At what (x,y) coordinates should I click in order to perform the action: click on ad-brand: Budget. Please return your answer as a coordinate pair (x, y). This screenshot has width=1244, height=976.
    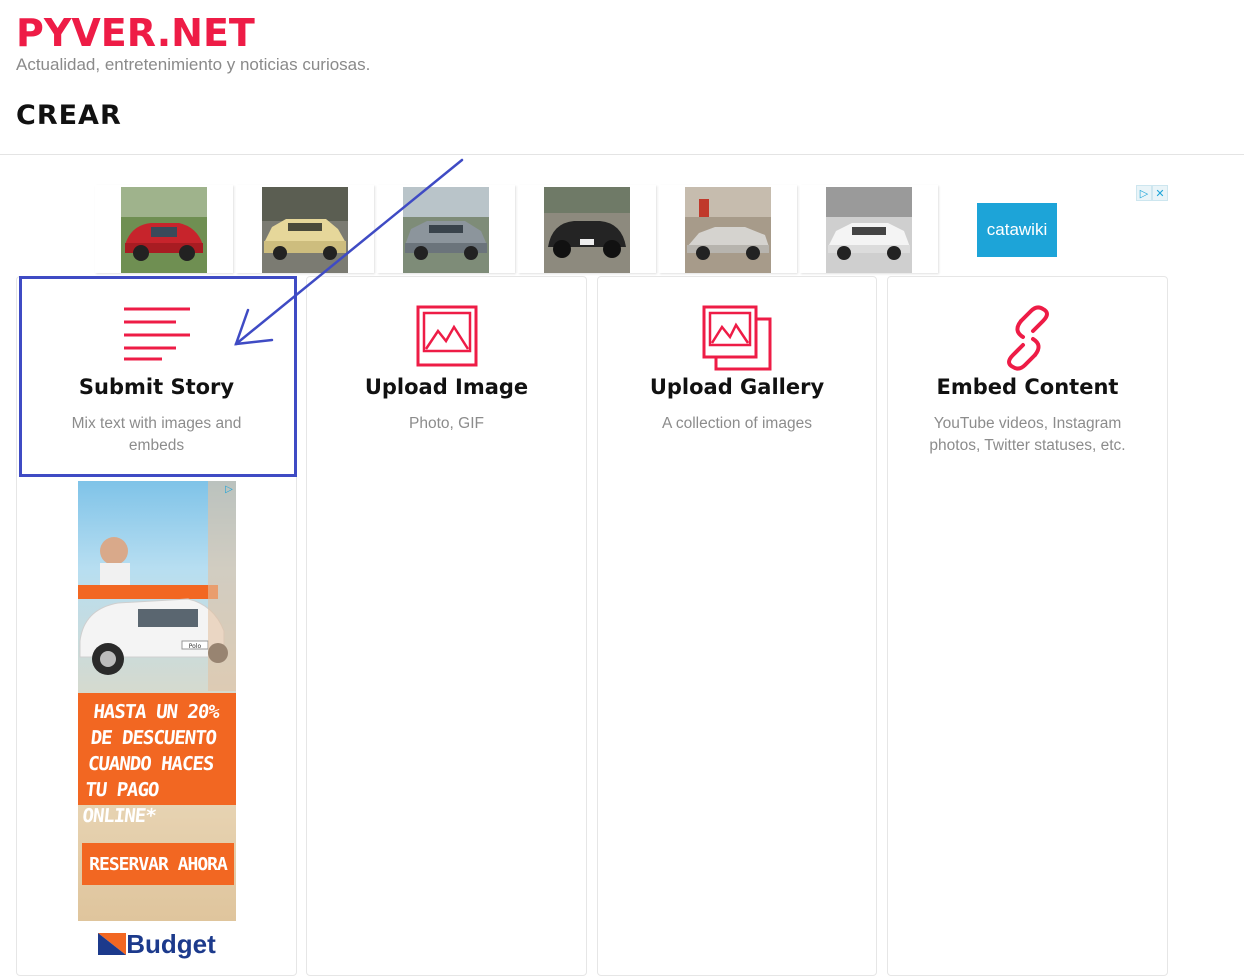
    Looking at the image, I should click on (157, 944).